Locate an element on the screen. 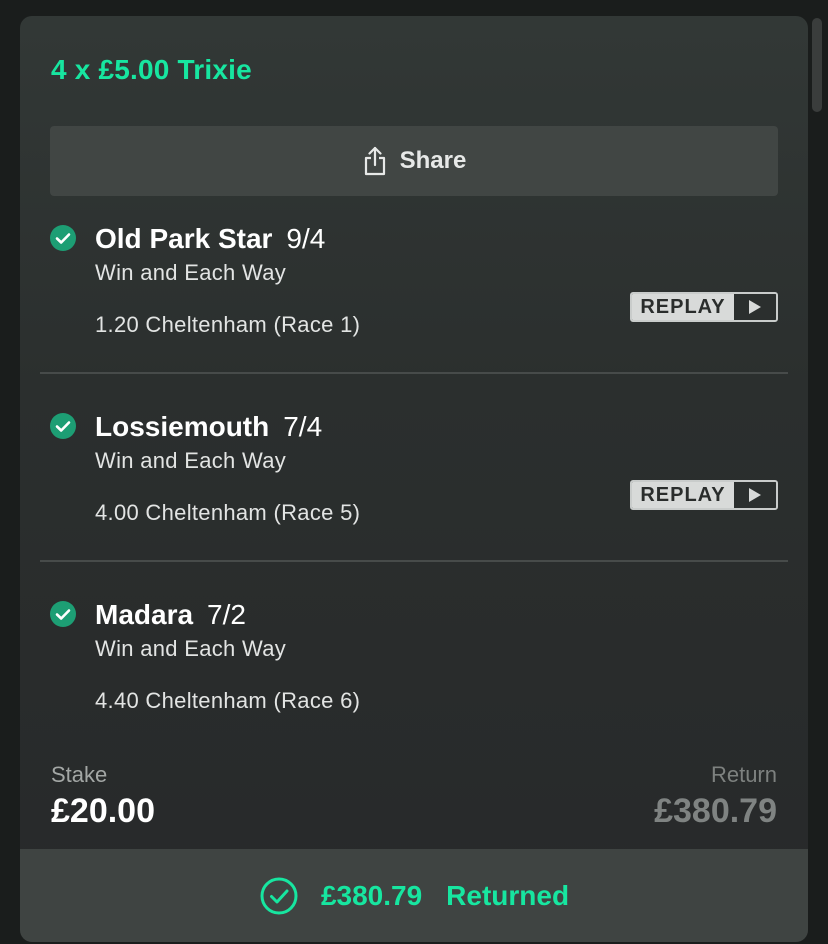 The width and height of the screenshot is (828, 944). selection-name-row: Madara 7/2 is located at coordinates (170, 615).